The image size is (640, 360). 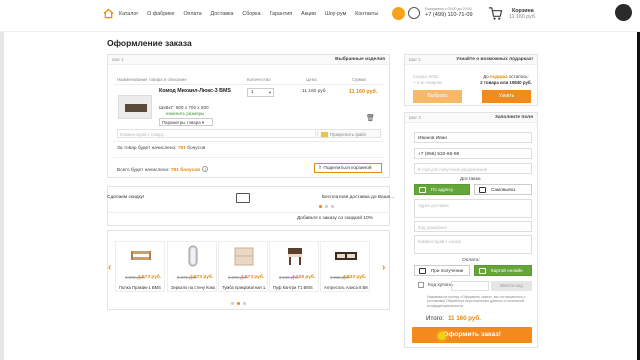 I want to click on carousel-prev-icon: ‹, so click(x=109, y=267).